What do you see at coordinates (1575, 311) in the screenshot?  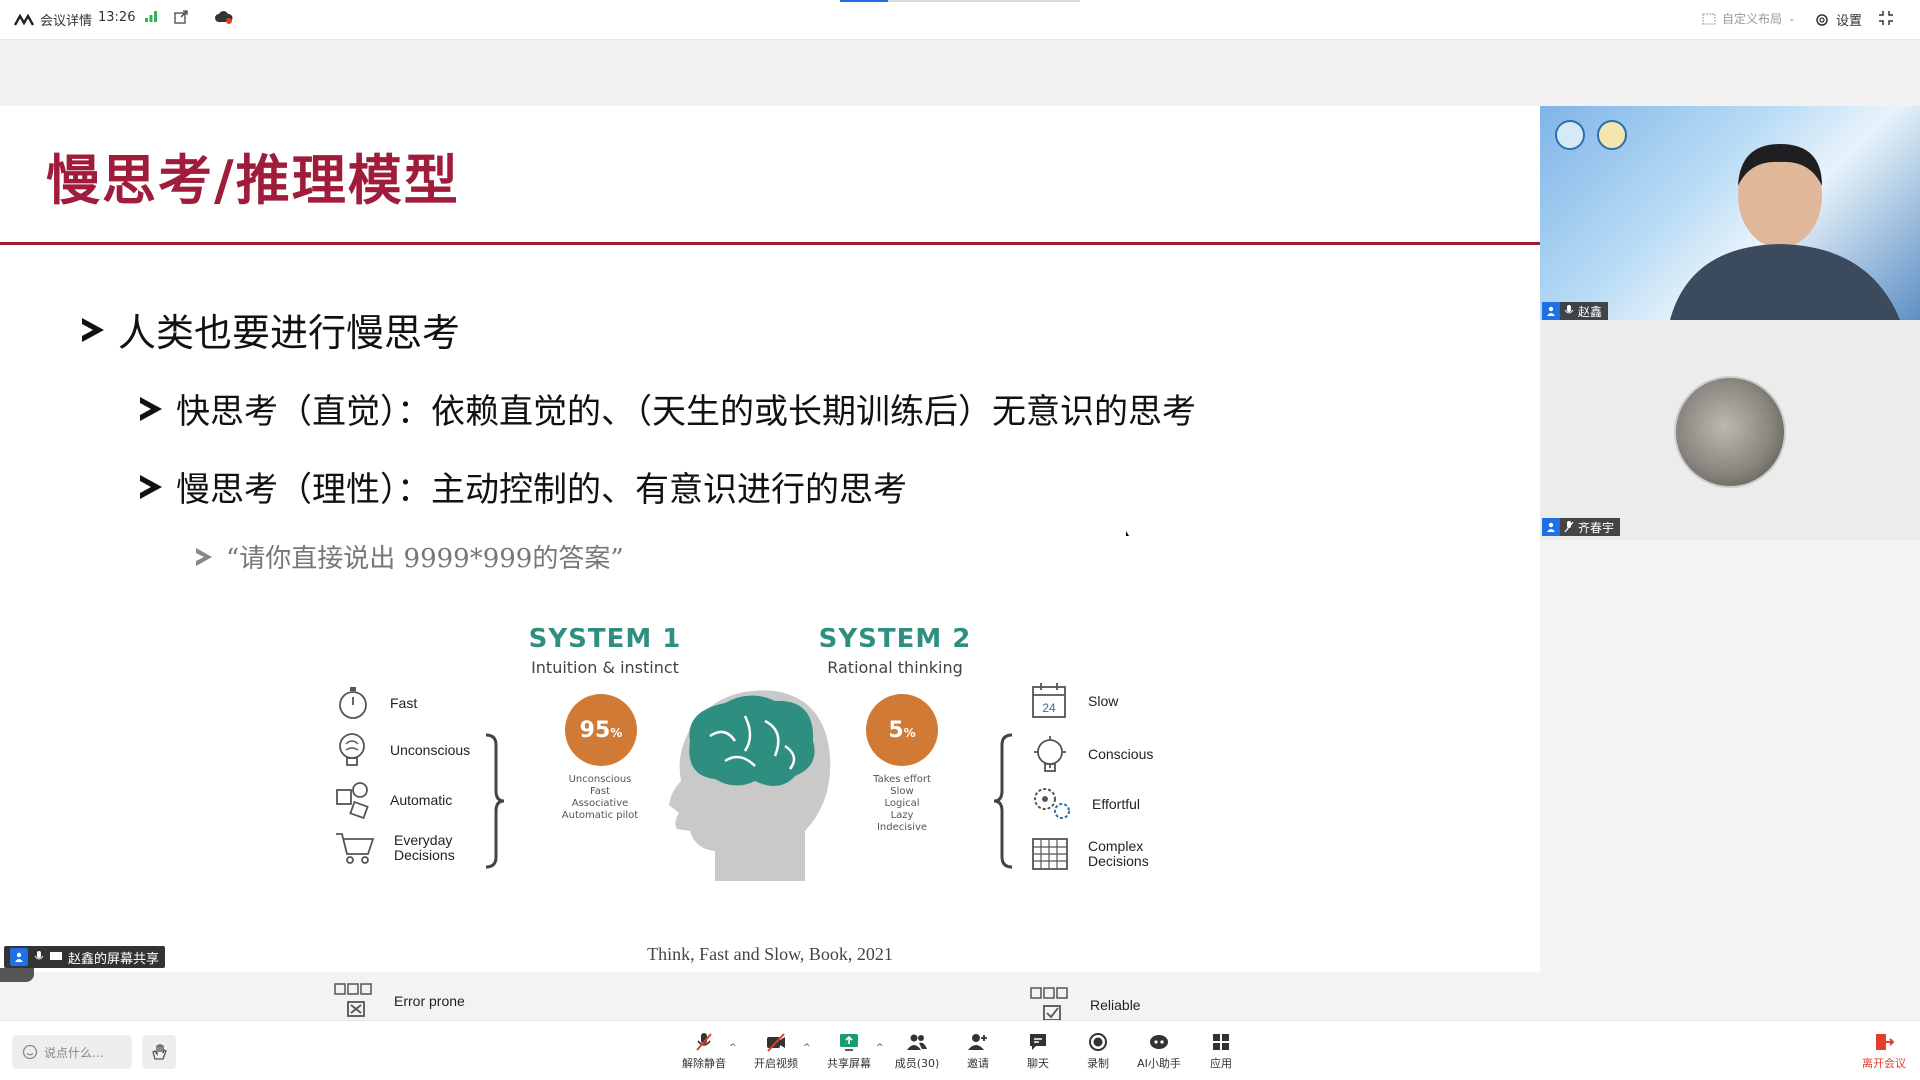 I see `participant-name-tag: 赵鑫` at bounding box center [1575, 311].